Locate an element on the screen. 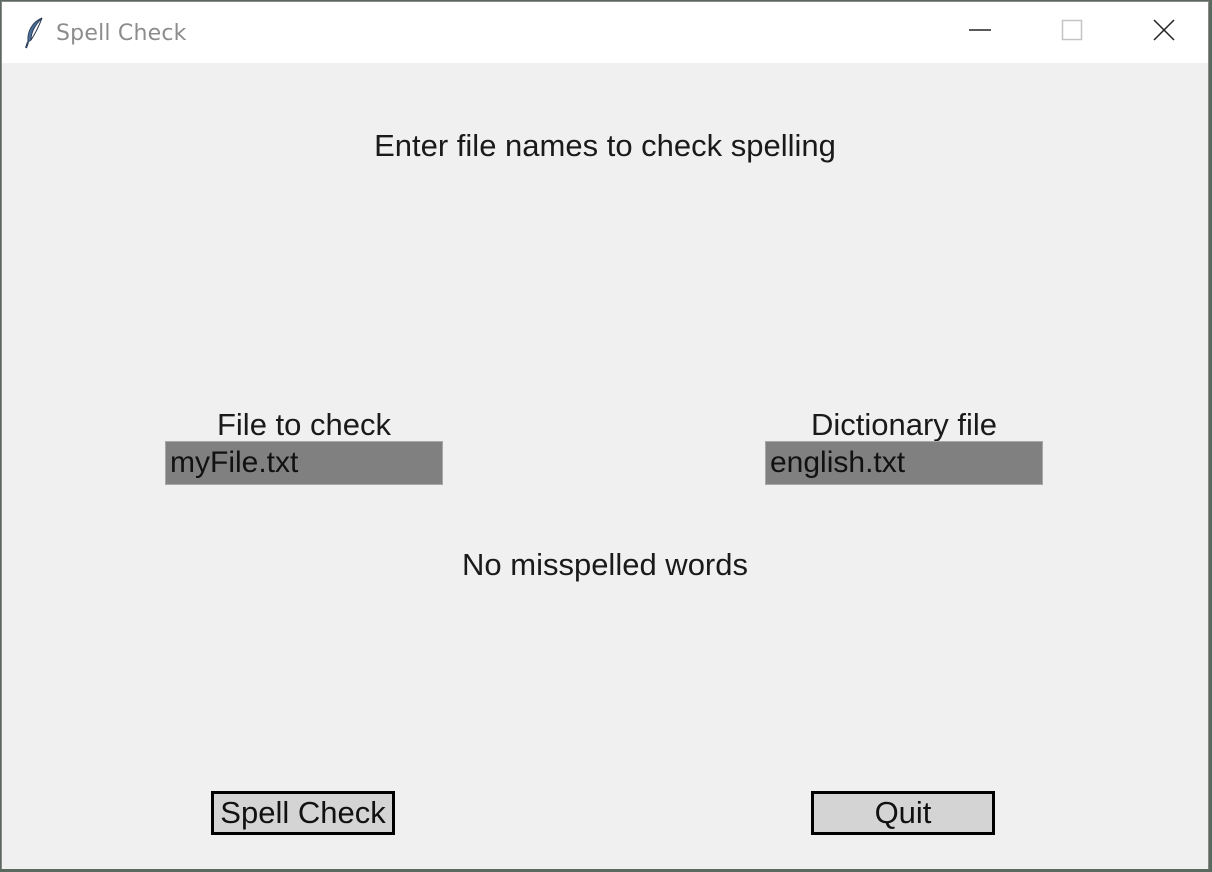 The height and width of the screenshot is (872, 1212). maximize-icon is located at coordinates (1072, 32).